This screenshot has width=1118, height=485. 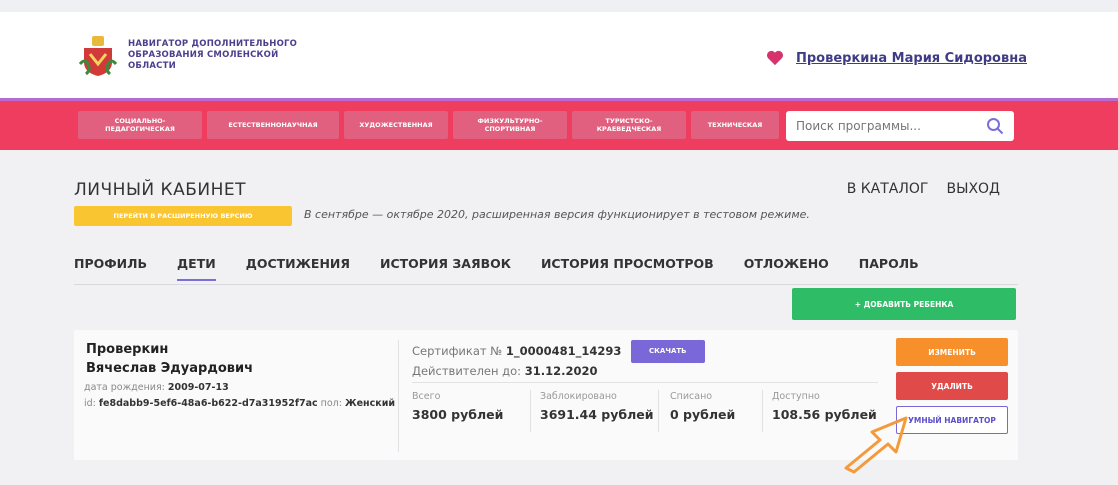 I want to click on balance-total: Всего 3800 рублей, so click(x=457, y=406).